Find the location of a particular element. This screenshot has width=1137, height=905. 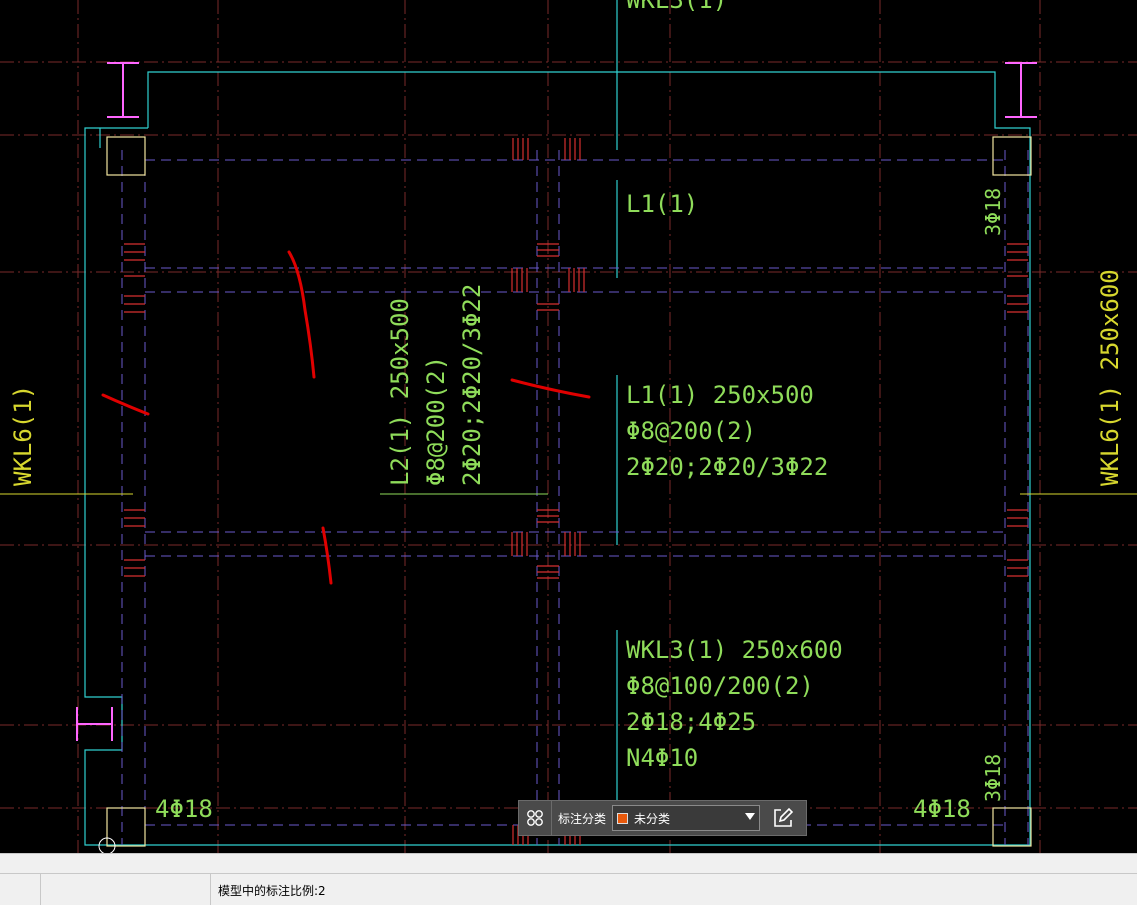

label-wkl3-line1: WKL3(1) 250x600 is located at coordinates (734, 650).